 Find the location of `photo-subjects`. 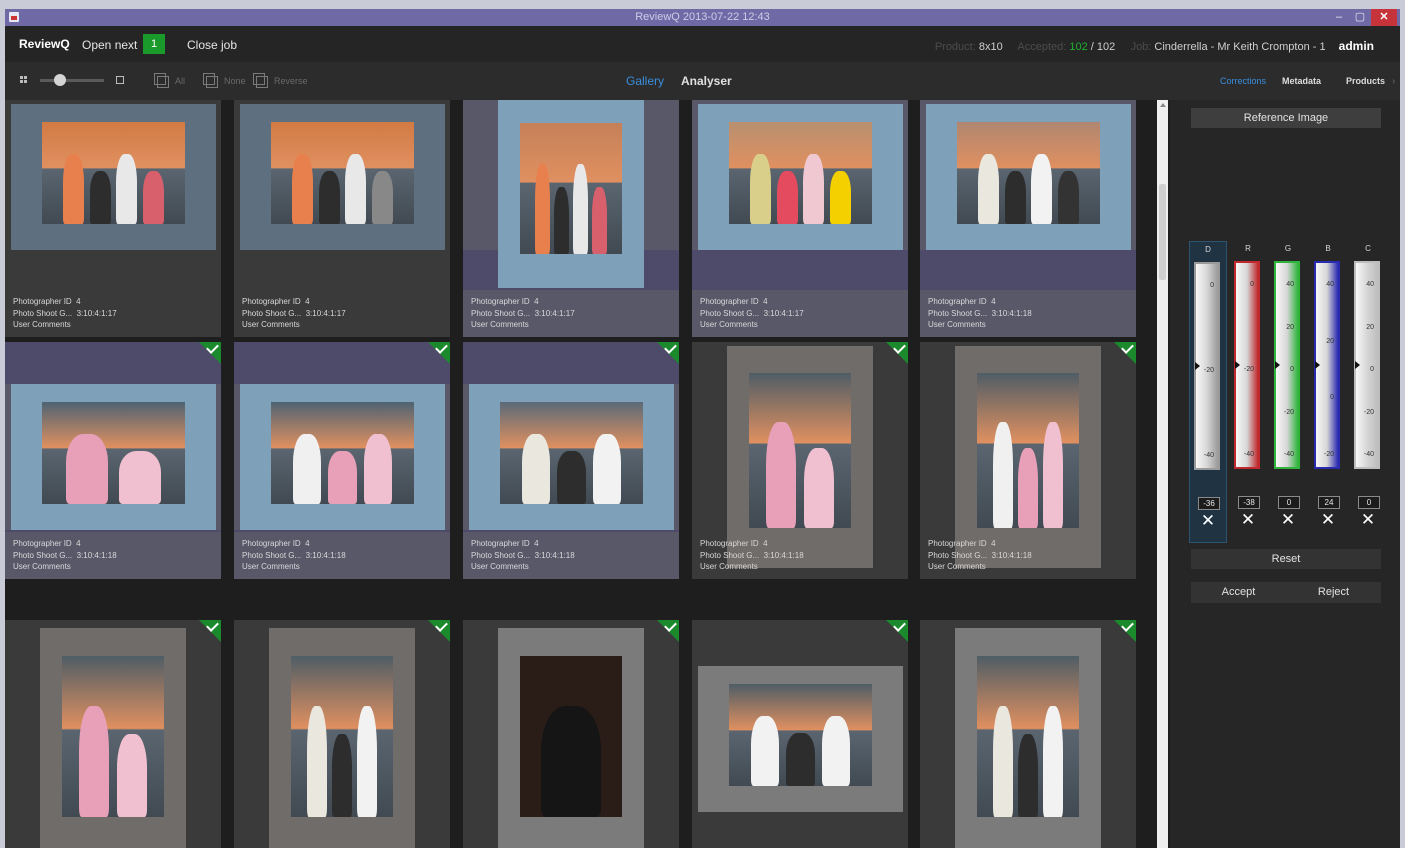

photo-subjects is located at coordinates (1028, 188).